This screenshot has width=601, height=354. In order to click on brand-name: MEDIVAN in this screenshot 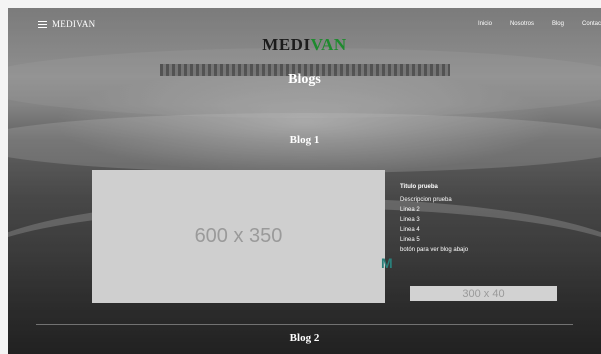, I will do `click(74, 24)`.